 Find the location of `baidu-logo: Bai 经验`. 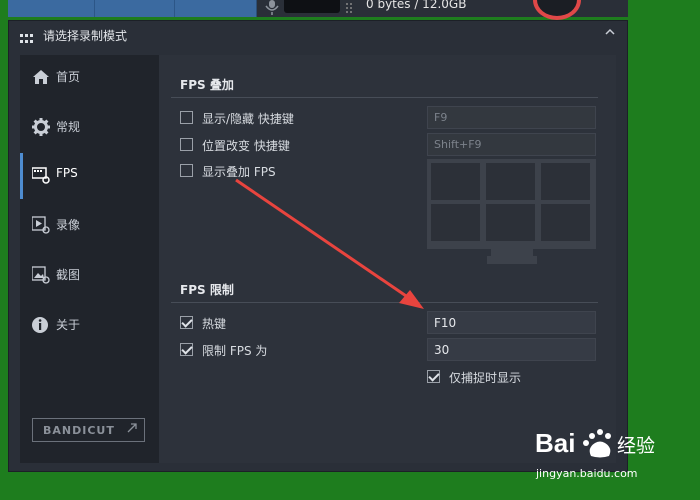

baidu-logo: Bai 经验 is located at coordinates (600, 444).